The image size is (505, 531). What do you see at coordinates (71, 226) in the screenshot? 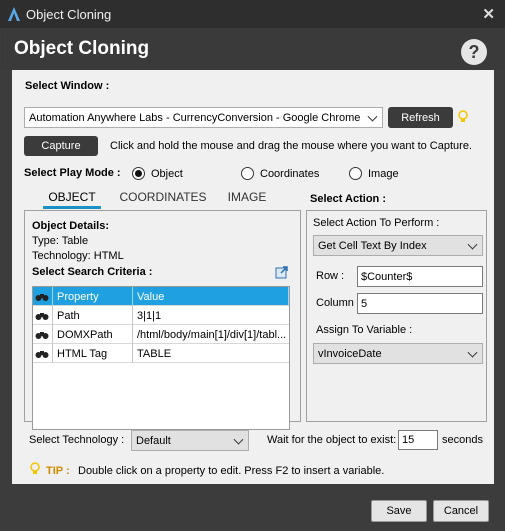
I see `object-details-heading: Object Details:` at bounding box center [71, 226].